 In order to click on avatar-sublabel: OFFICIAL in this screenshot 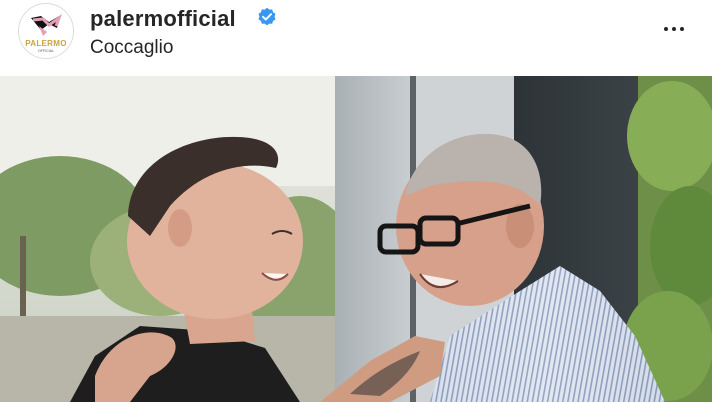, I will do `click(46, 51)`.